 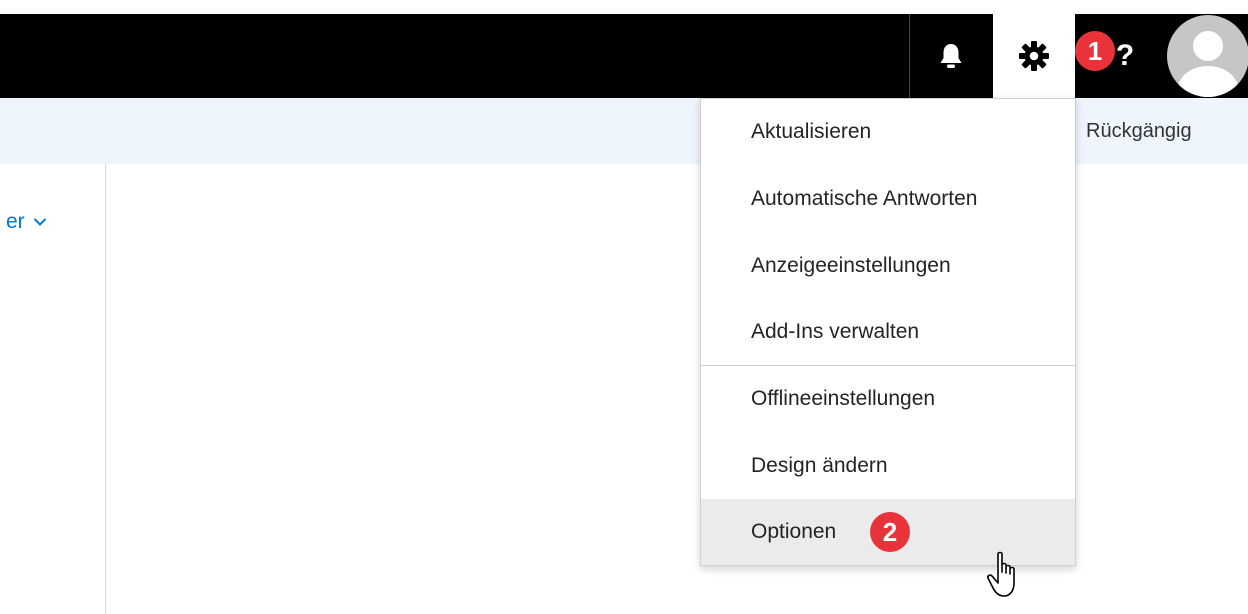 What do you see at coordinates (888, 399) in the screenshot?
I see `menu-item-offlineeinstellungen: Offlineeinstellungen` at bounding box center [888, 399].